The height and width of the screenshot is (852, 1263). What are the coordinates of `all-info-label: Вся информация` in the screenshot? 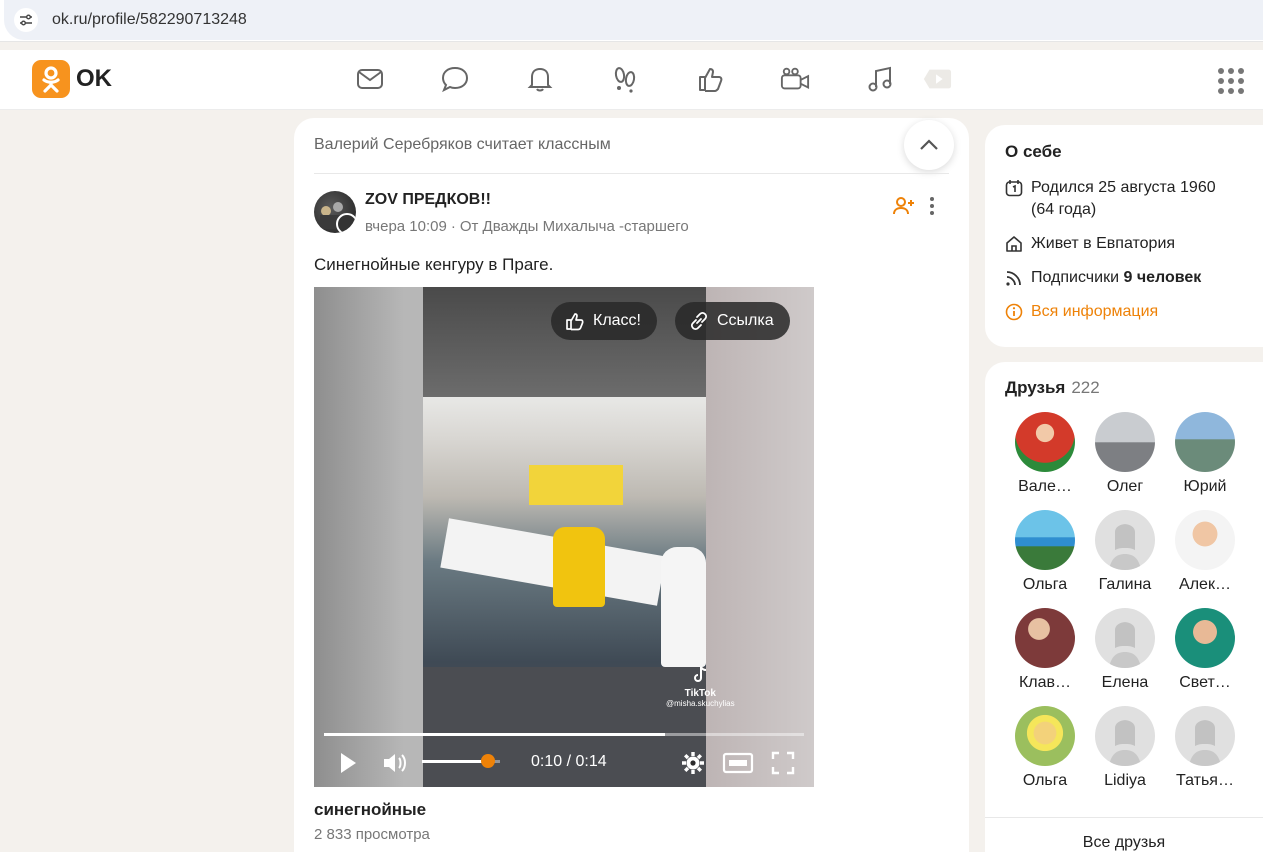 It's located at (1095, 311).